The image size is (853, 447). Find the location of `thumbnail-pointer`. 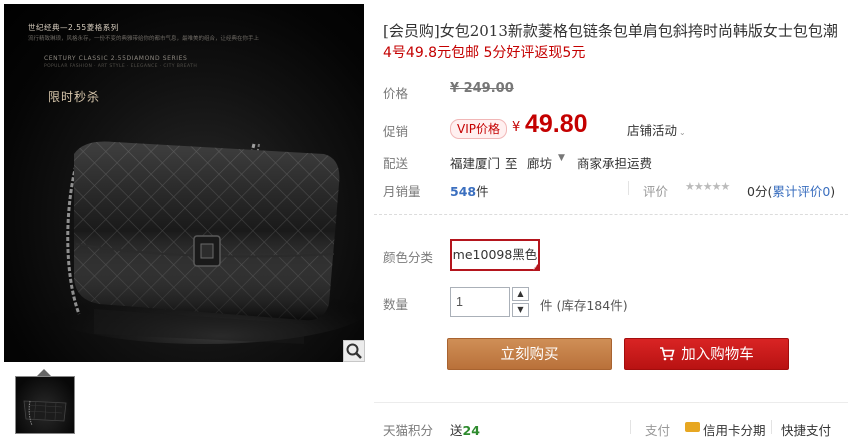

thumbnail-pointer is located at coordinates (44, 372).